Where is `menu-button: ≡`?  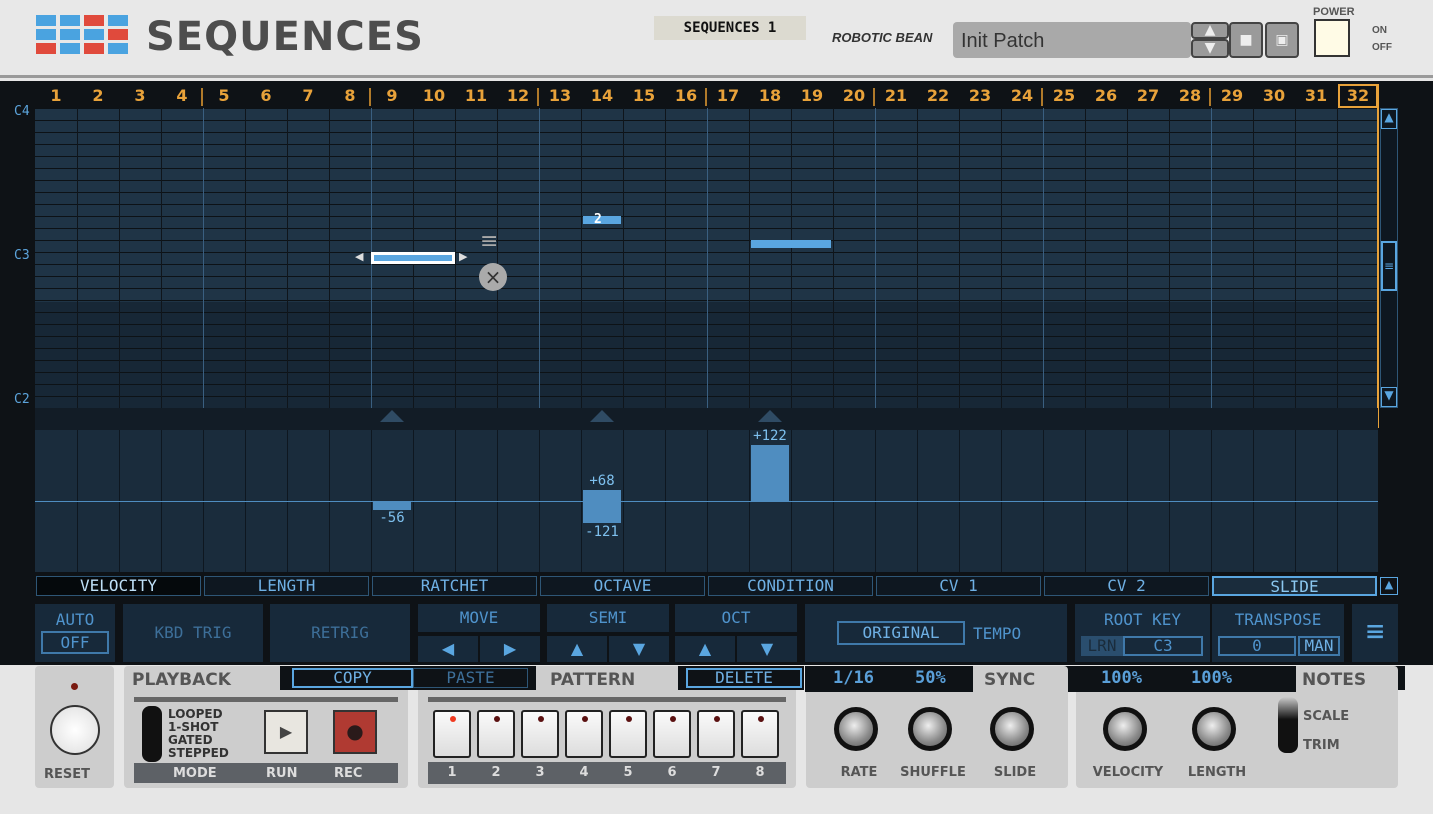 menu-button: ≡ is located at coordinates (1375, 633).